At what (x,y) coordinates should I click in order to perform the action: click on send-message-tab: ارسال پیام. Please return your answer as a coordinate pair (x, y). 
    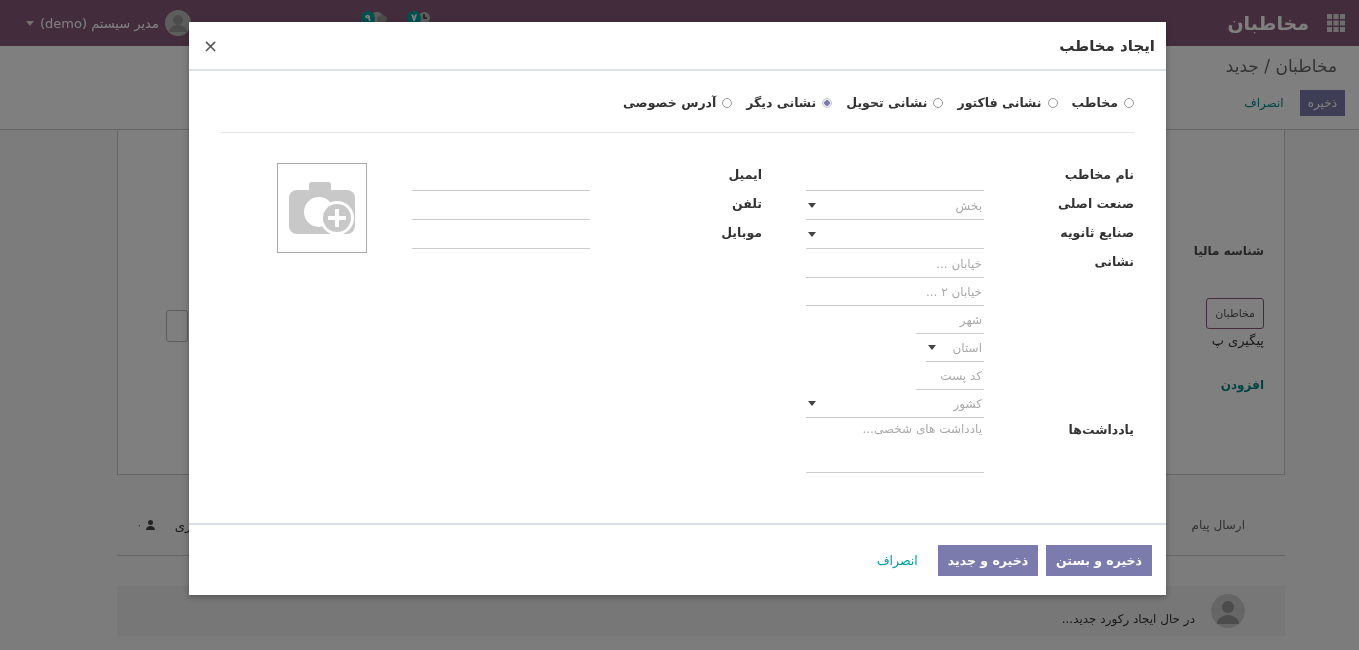
    Looking at the image, I should click on (1218, 525).